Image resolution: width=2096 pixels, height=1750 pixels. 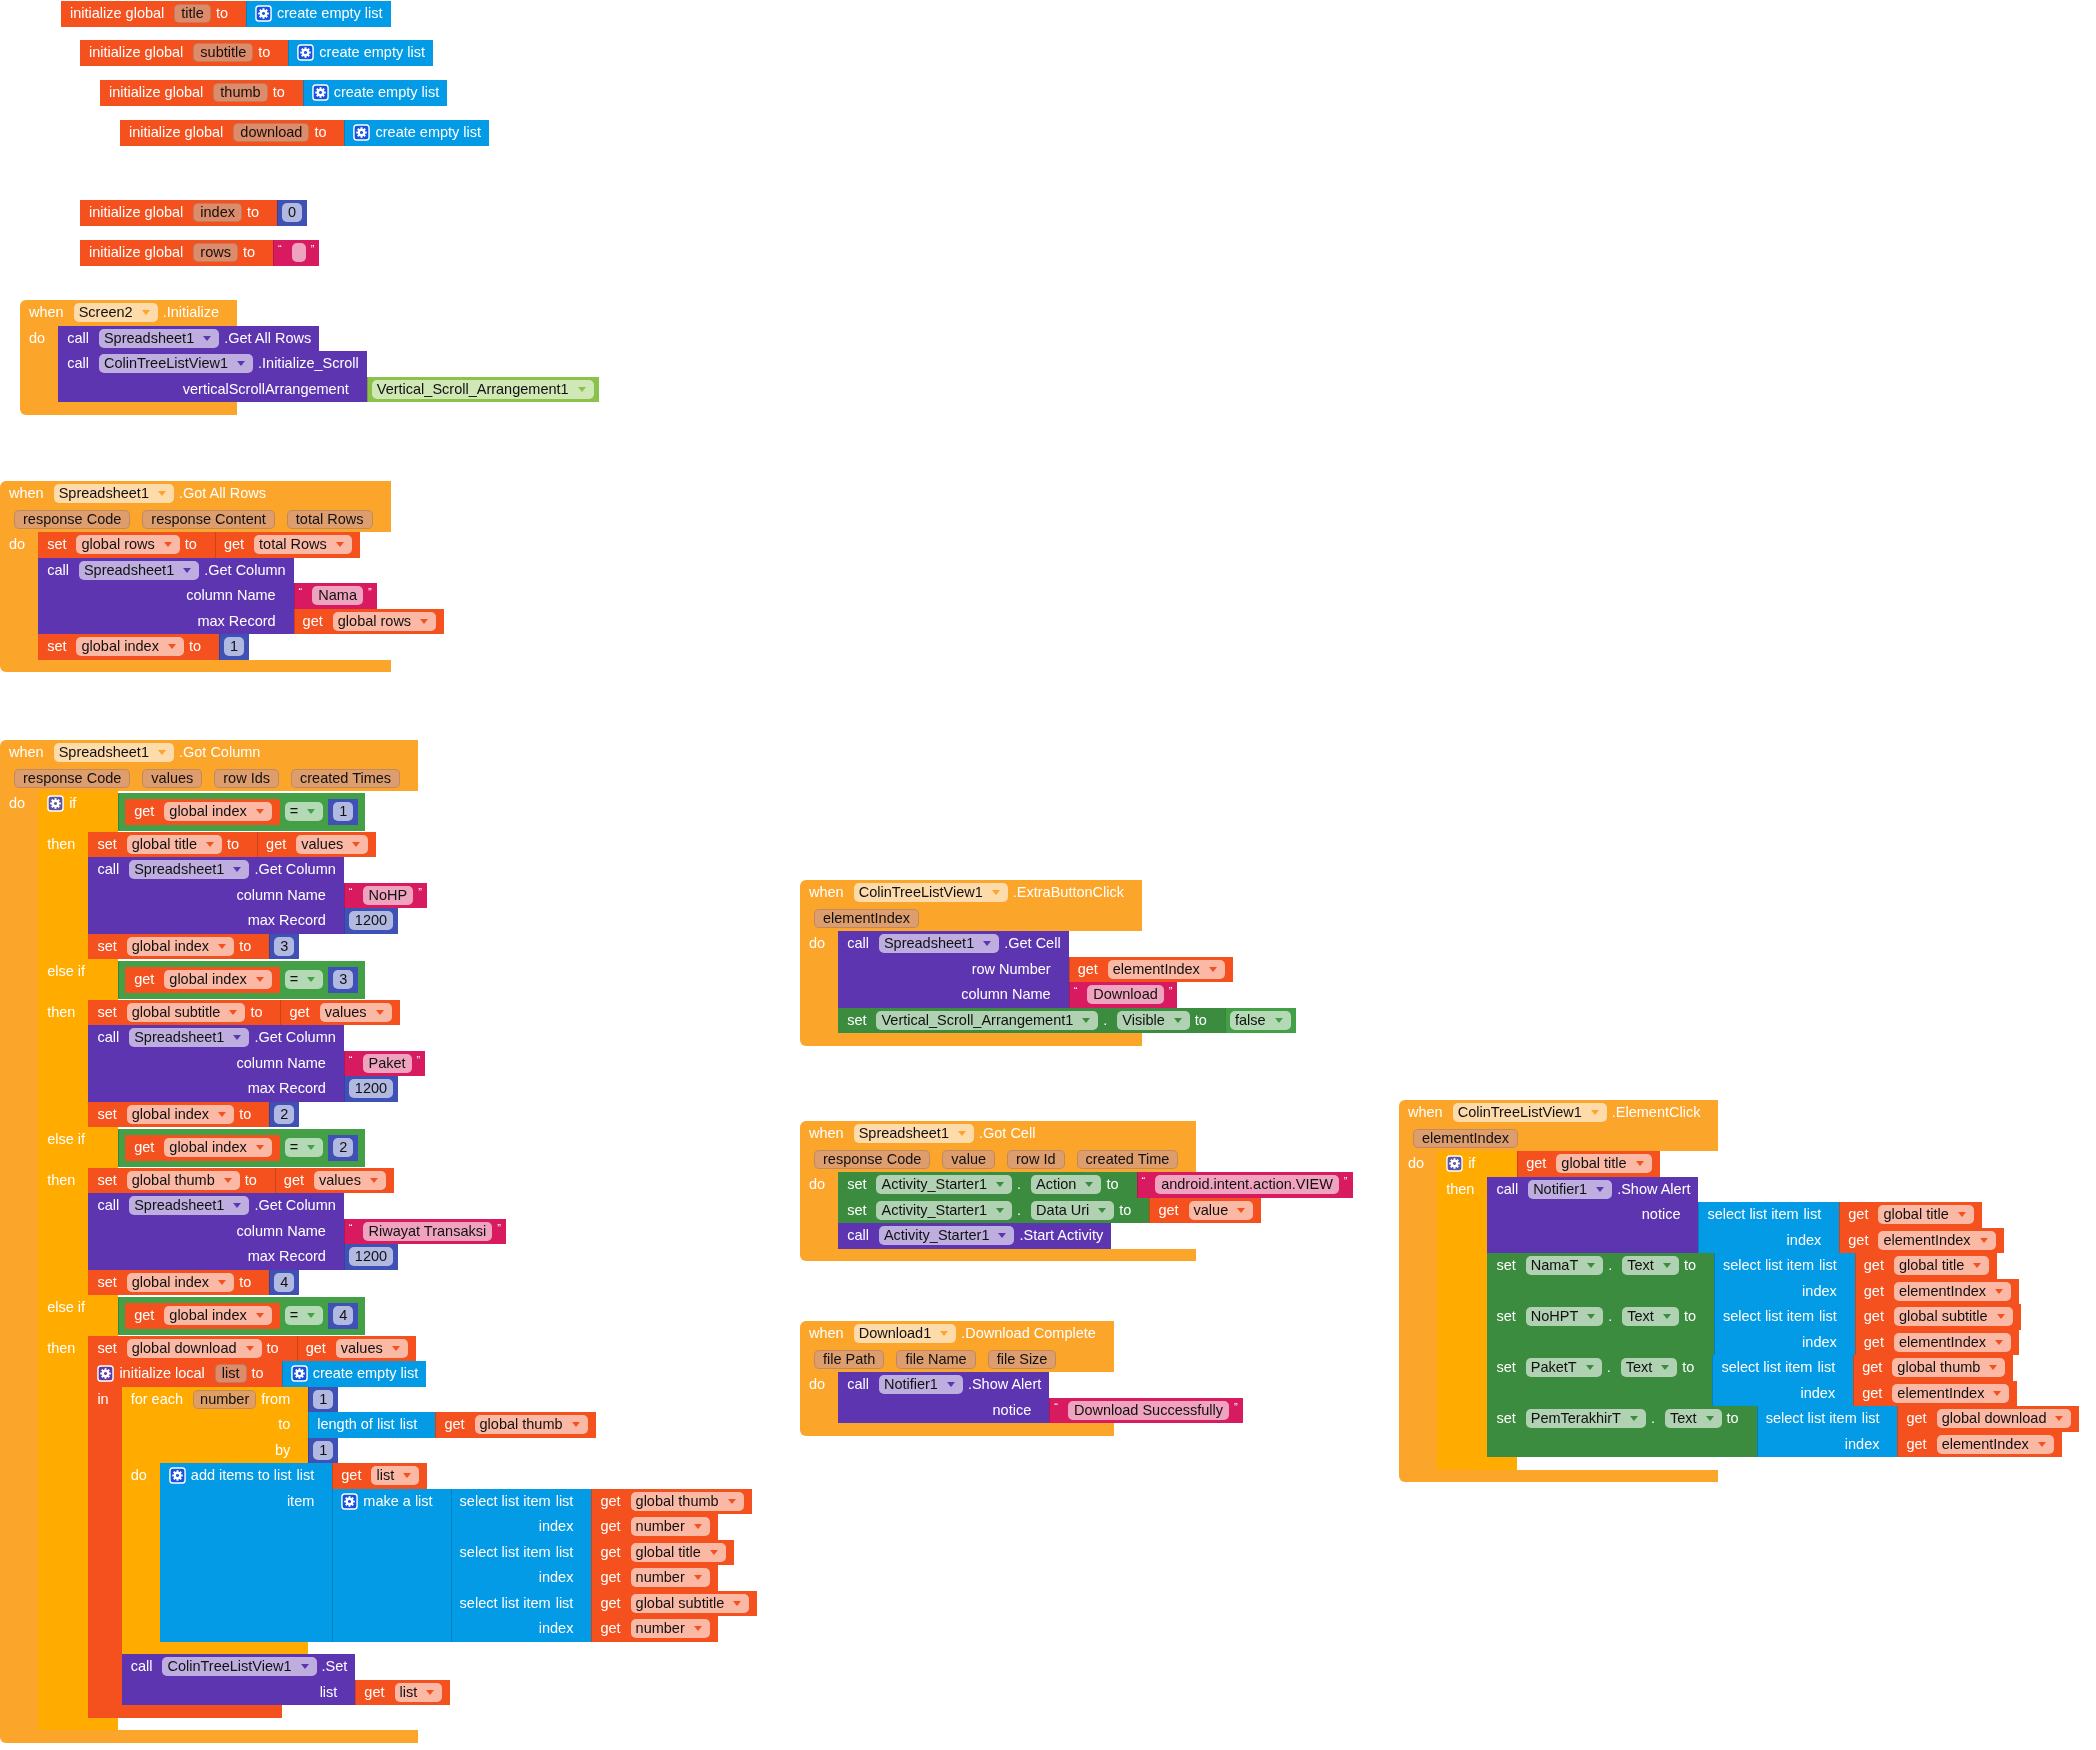 I want to click on parameter-field: response Code, so click(x=872, y=1159).